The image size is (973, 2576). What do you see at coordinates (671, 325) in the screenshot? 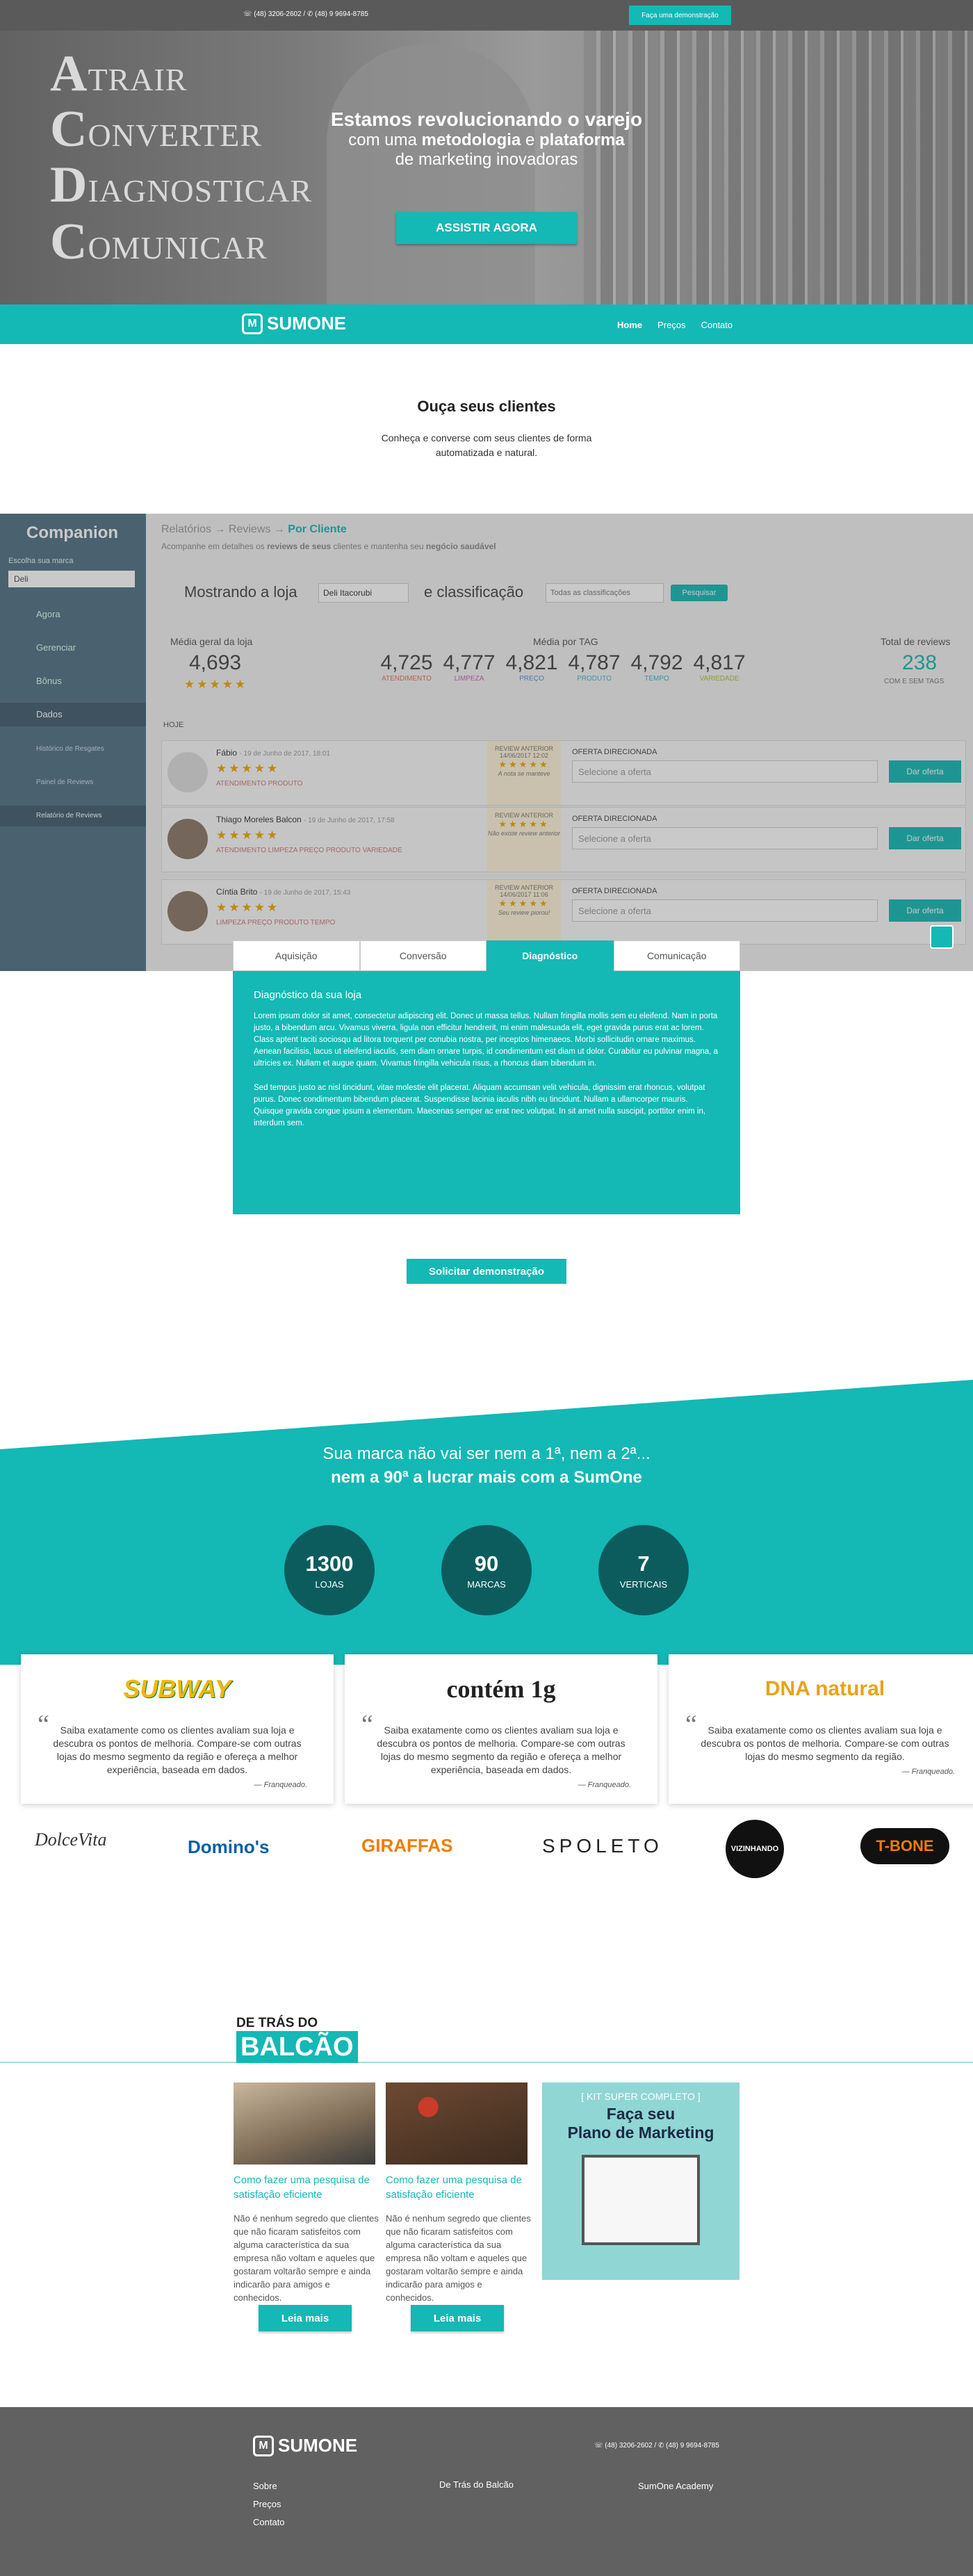
I see `nav-precos: Preços` at bounding box center [671, 325].